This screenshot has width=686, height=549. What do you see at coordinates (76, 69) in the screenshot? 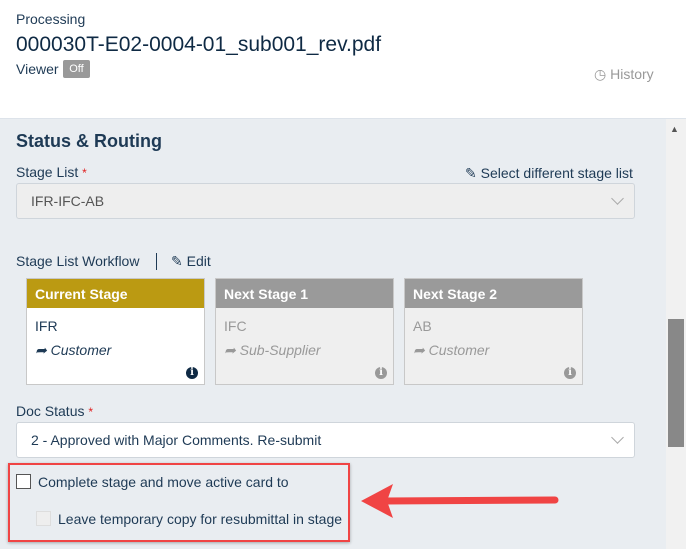
I see `viewer-toggle: Off` at bounding box center [76, 69].